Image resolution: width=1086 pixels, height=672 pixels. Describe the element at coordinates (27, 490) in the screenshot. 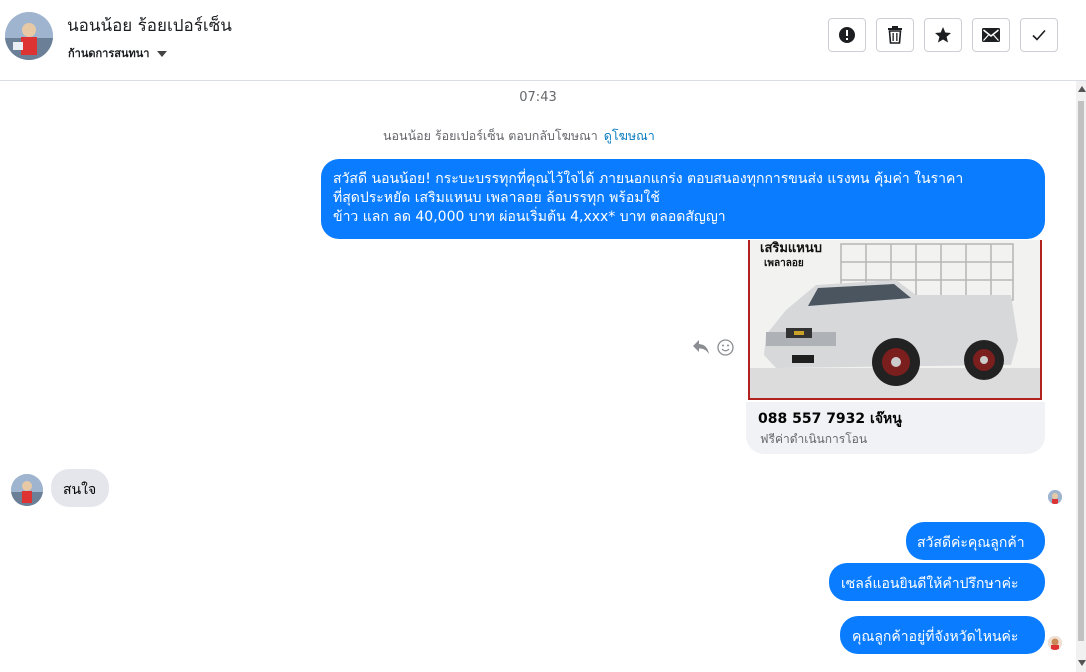

I see `sender-avatar` at that location.